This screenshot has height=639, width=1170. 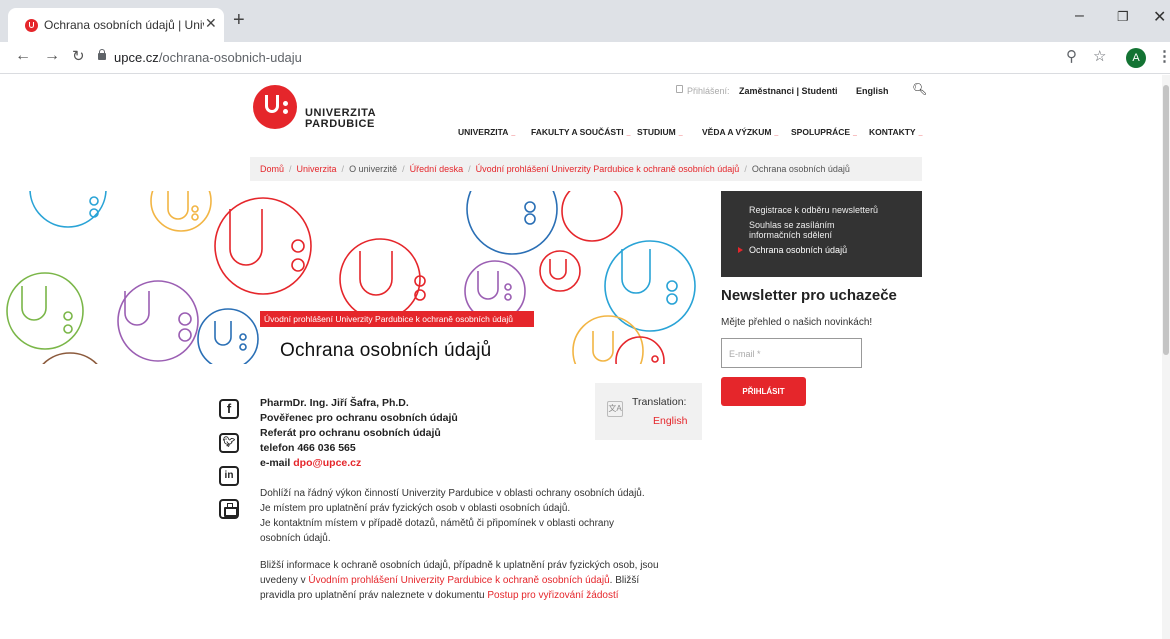 What do you see at coordinates (1159, 17) in the screenshot?
I see `window-close-icon: ✕` at bounding box center [1159, 17].